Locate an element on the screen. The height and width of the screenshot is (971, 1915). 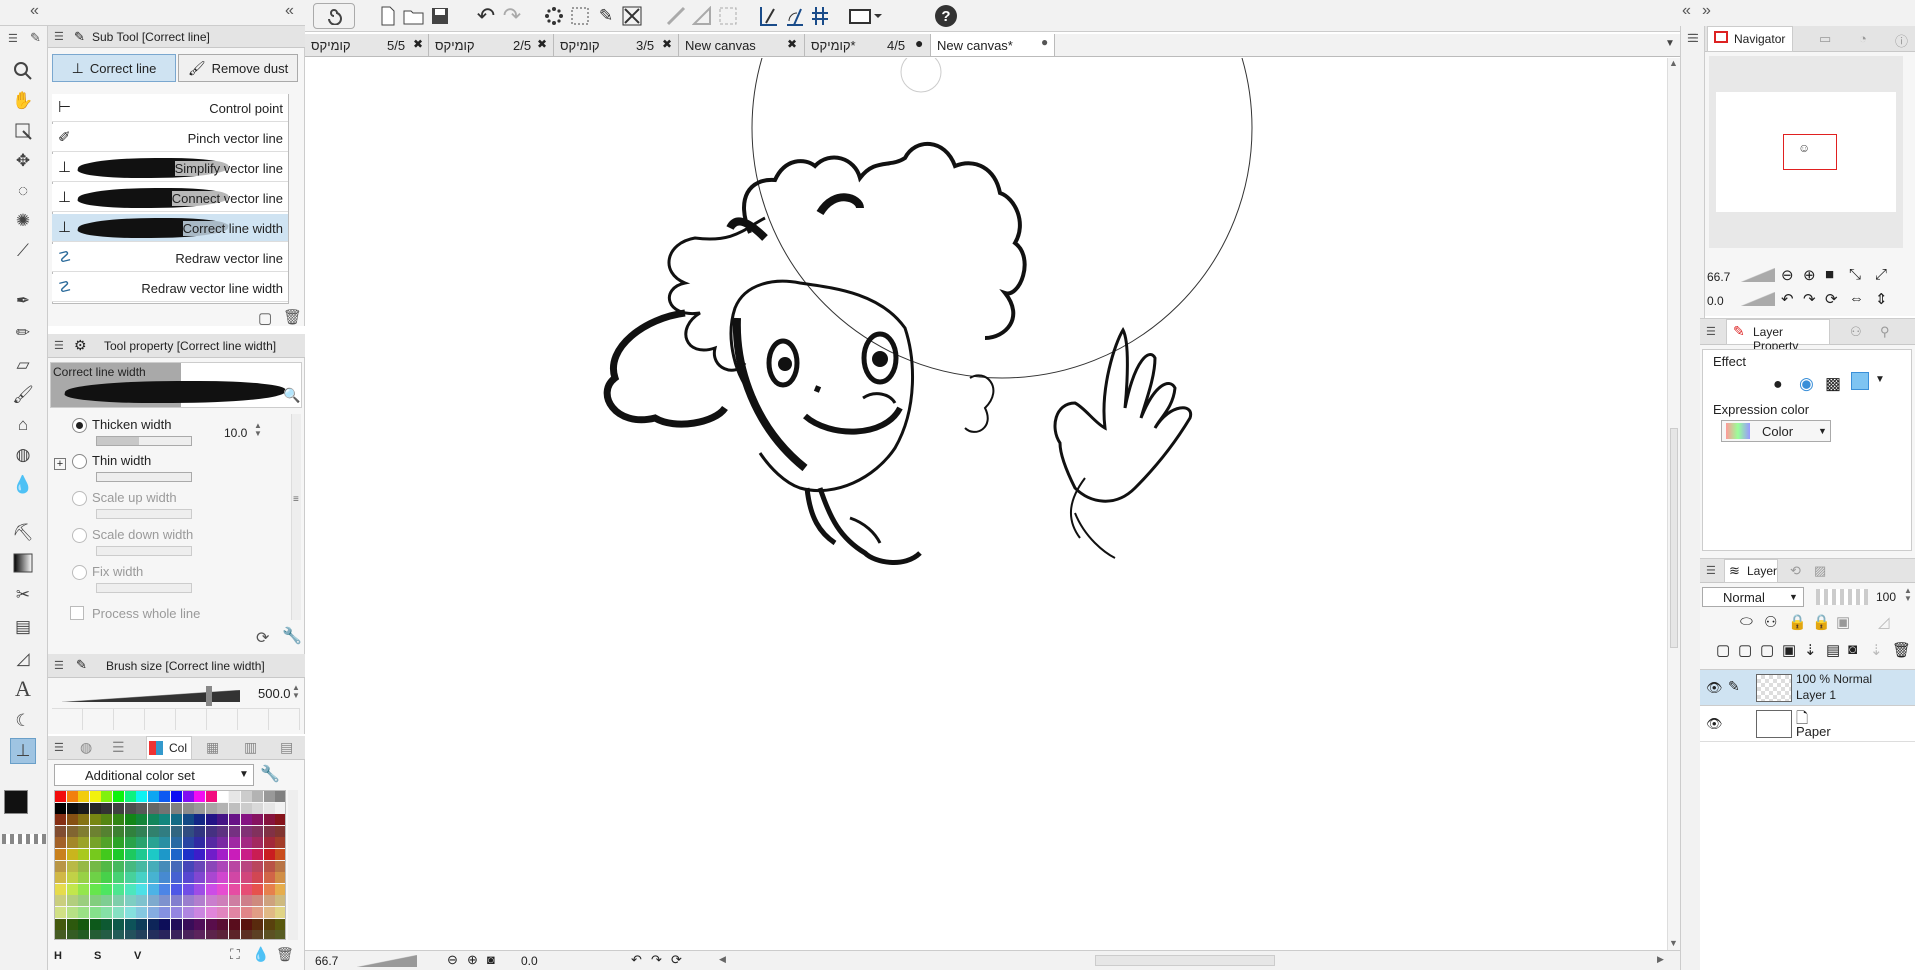
subtool-item-correct-line-width: ⊥ Correct line width is located at coordinates (170, 228).